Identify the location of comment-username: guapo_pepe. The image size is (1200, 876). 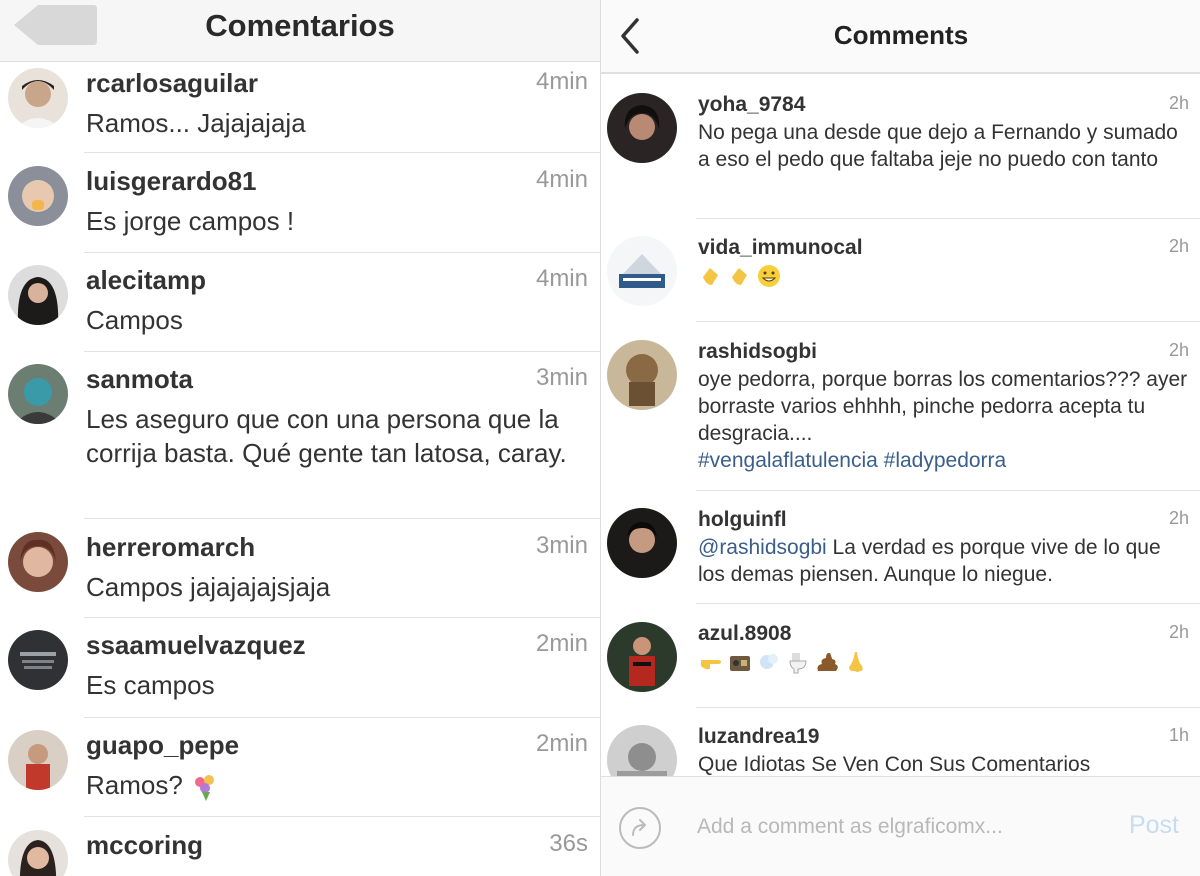
(162, 745).